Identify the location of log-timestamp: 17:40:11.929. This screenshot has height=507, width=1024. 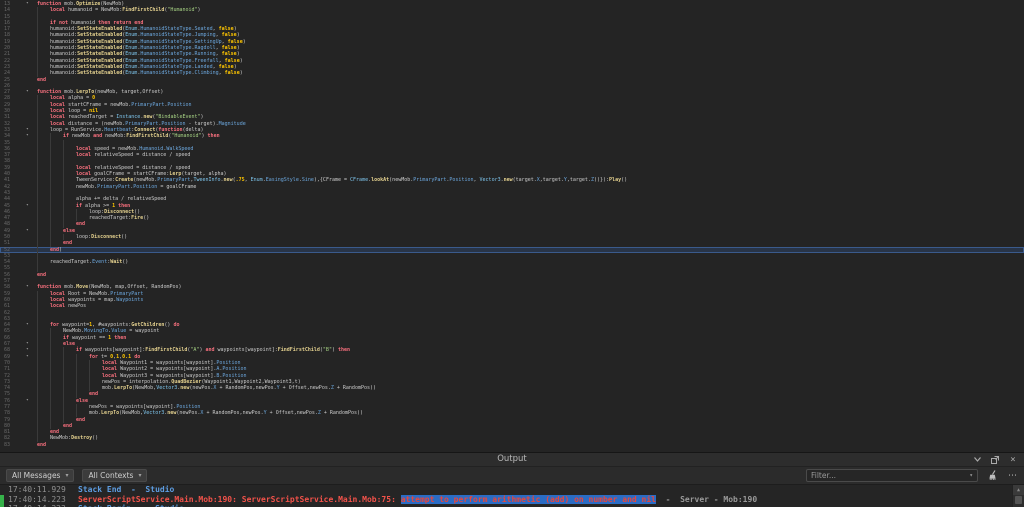
(37, 489).